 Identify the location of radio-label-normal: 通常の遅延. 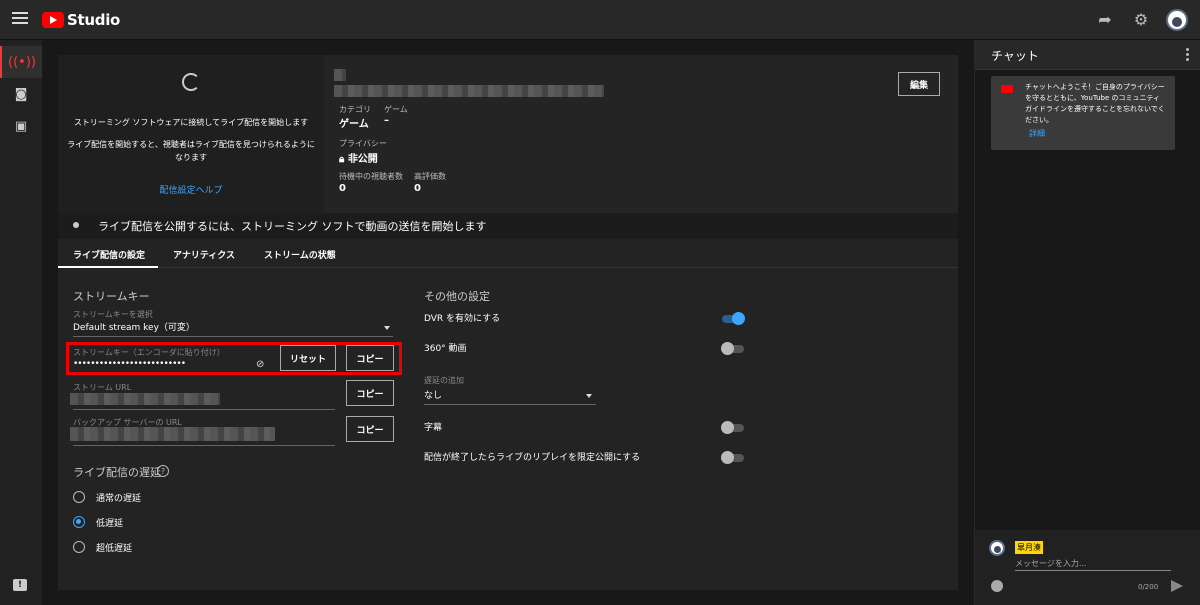
(119, 499).